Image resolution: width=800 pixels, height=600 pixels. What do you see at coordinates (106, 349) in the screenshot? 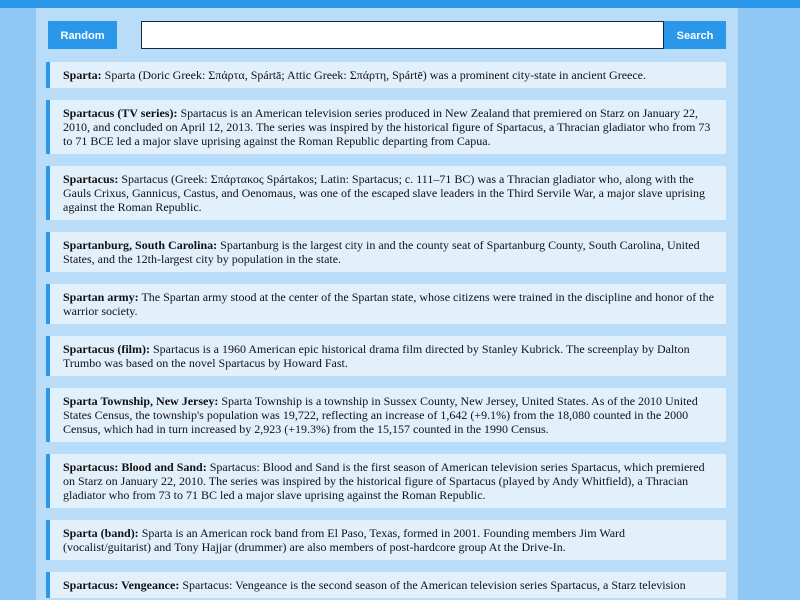
I see `result-title: Spartacus (film):` at bounding box center [106, 349].